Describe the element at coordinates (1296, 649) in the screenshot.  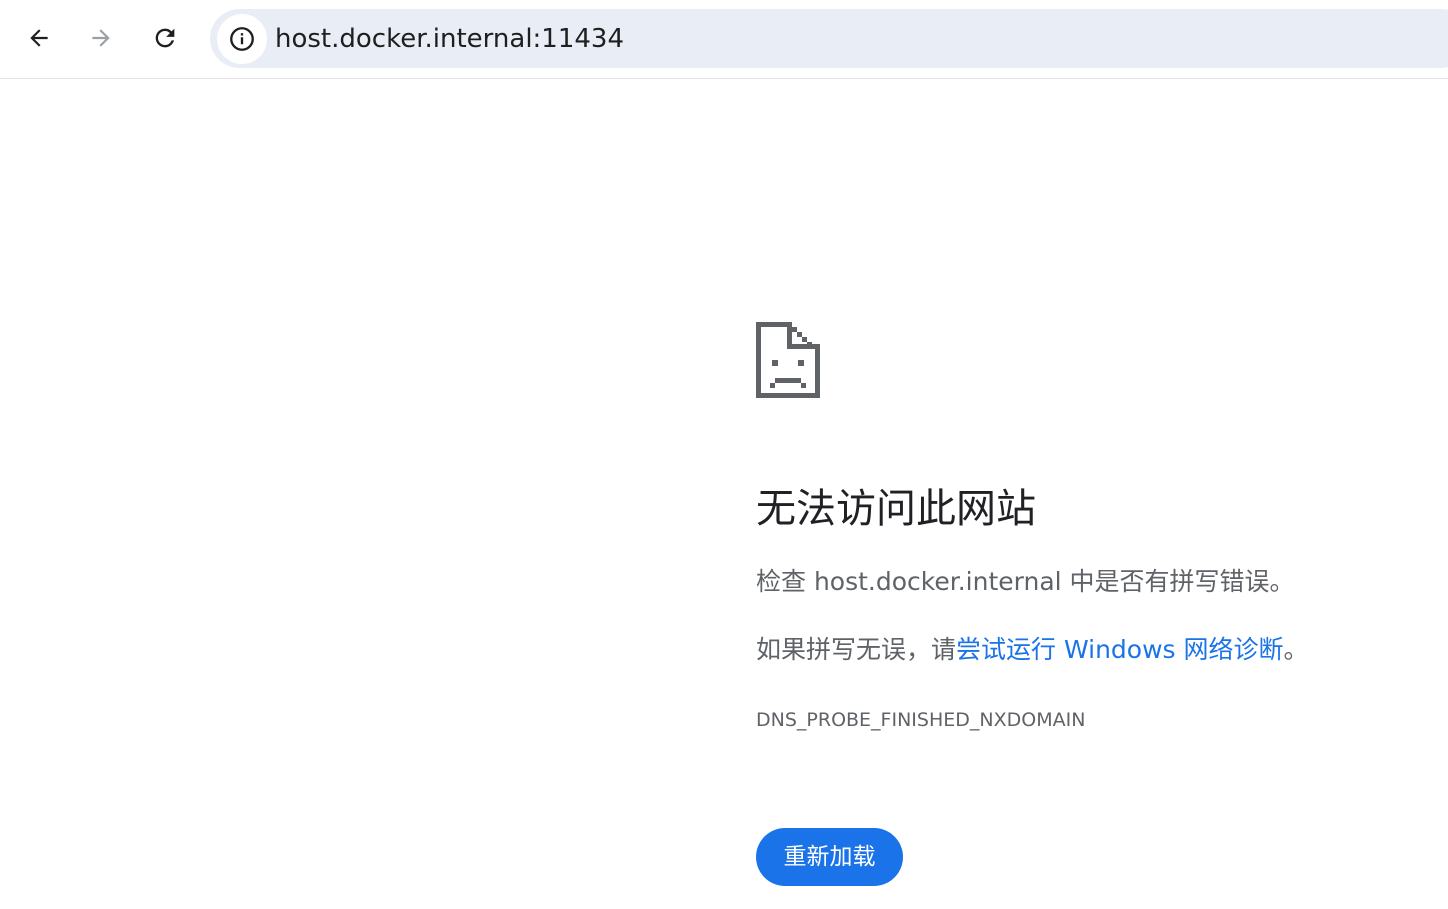
I see `diagnostics-hint-suffix: 。` at that location.